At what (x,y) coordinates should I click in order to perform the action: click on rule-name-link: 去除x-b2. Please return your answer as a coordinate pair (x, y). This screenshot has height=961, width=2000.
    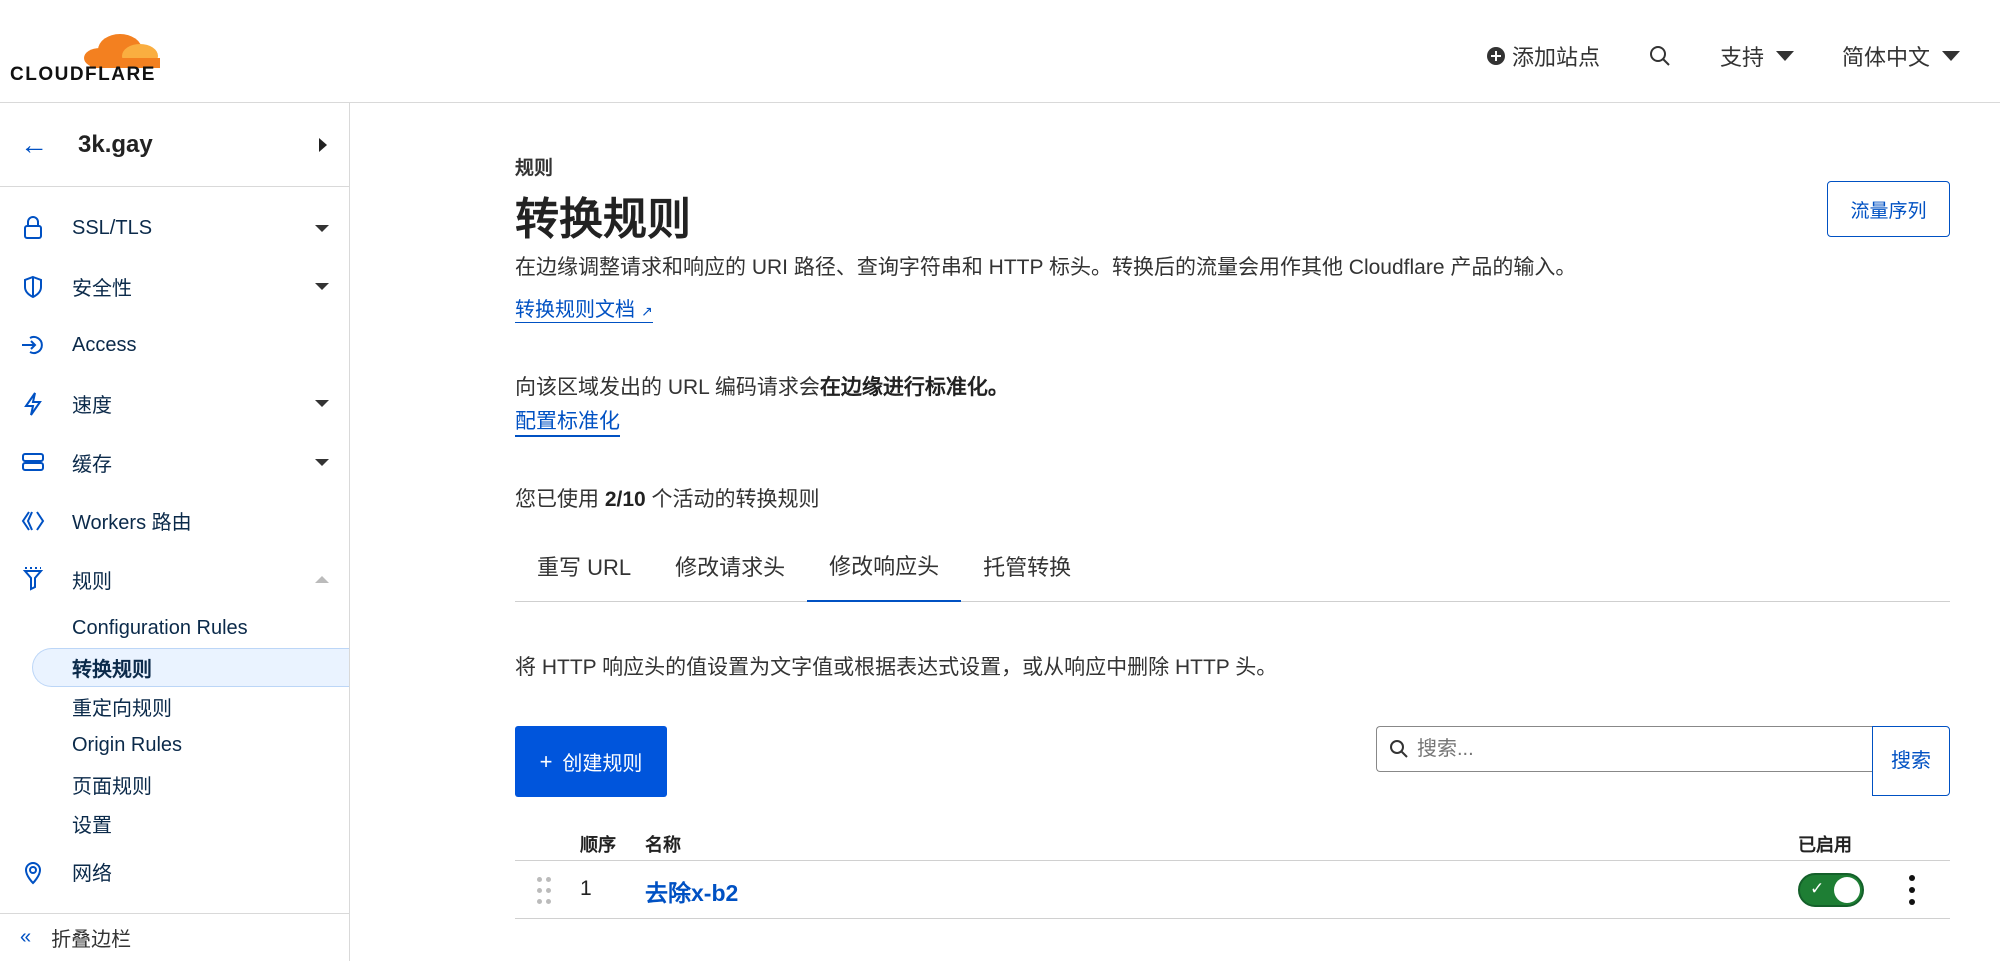
    Looking at the image, I should click on (691, 891).